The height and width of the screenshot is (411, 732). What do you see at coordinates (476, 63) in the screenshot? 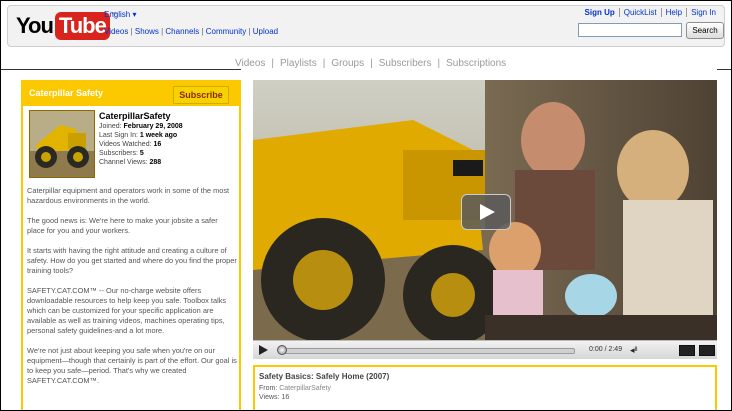
I see `channel-tab-subscriptions: Subscriptions` at bounding box center [476, 63].